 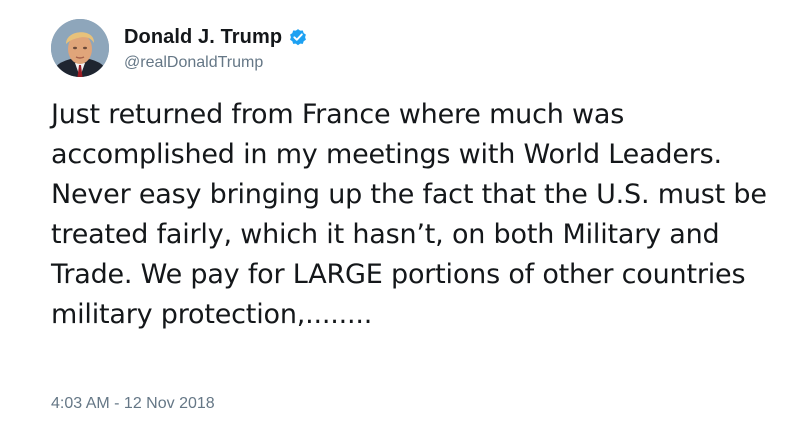 I want to click on name-row: Donald J. Trump, so click(x=216, y=37).